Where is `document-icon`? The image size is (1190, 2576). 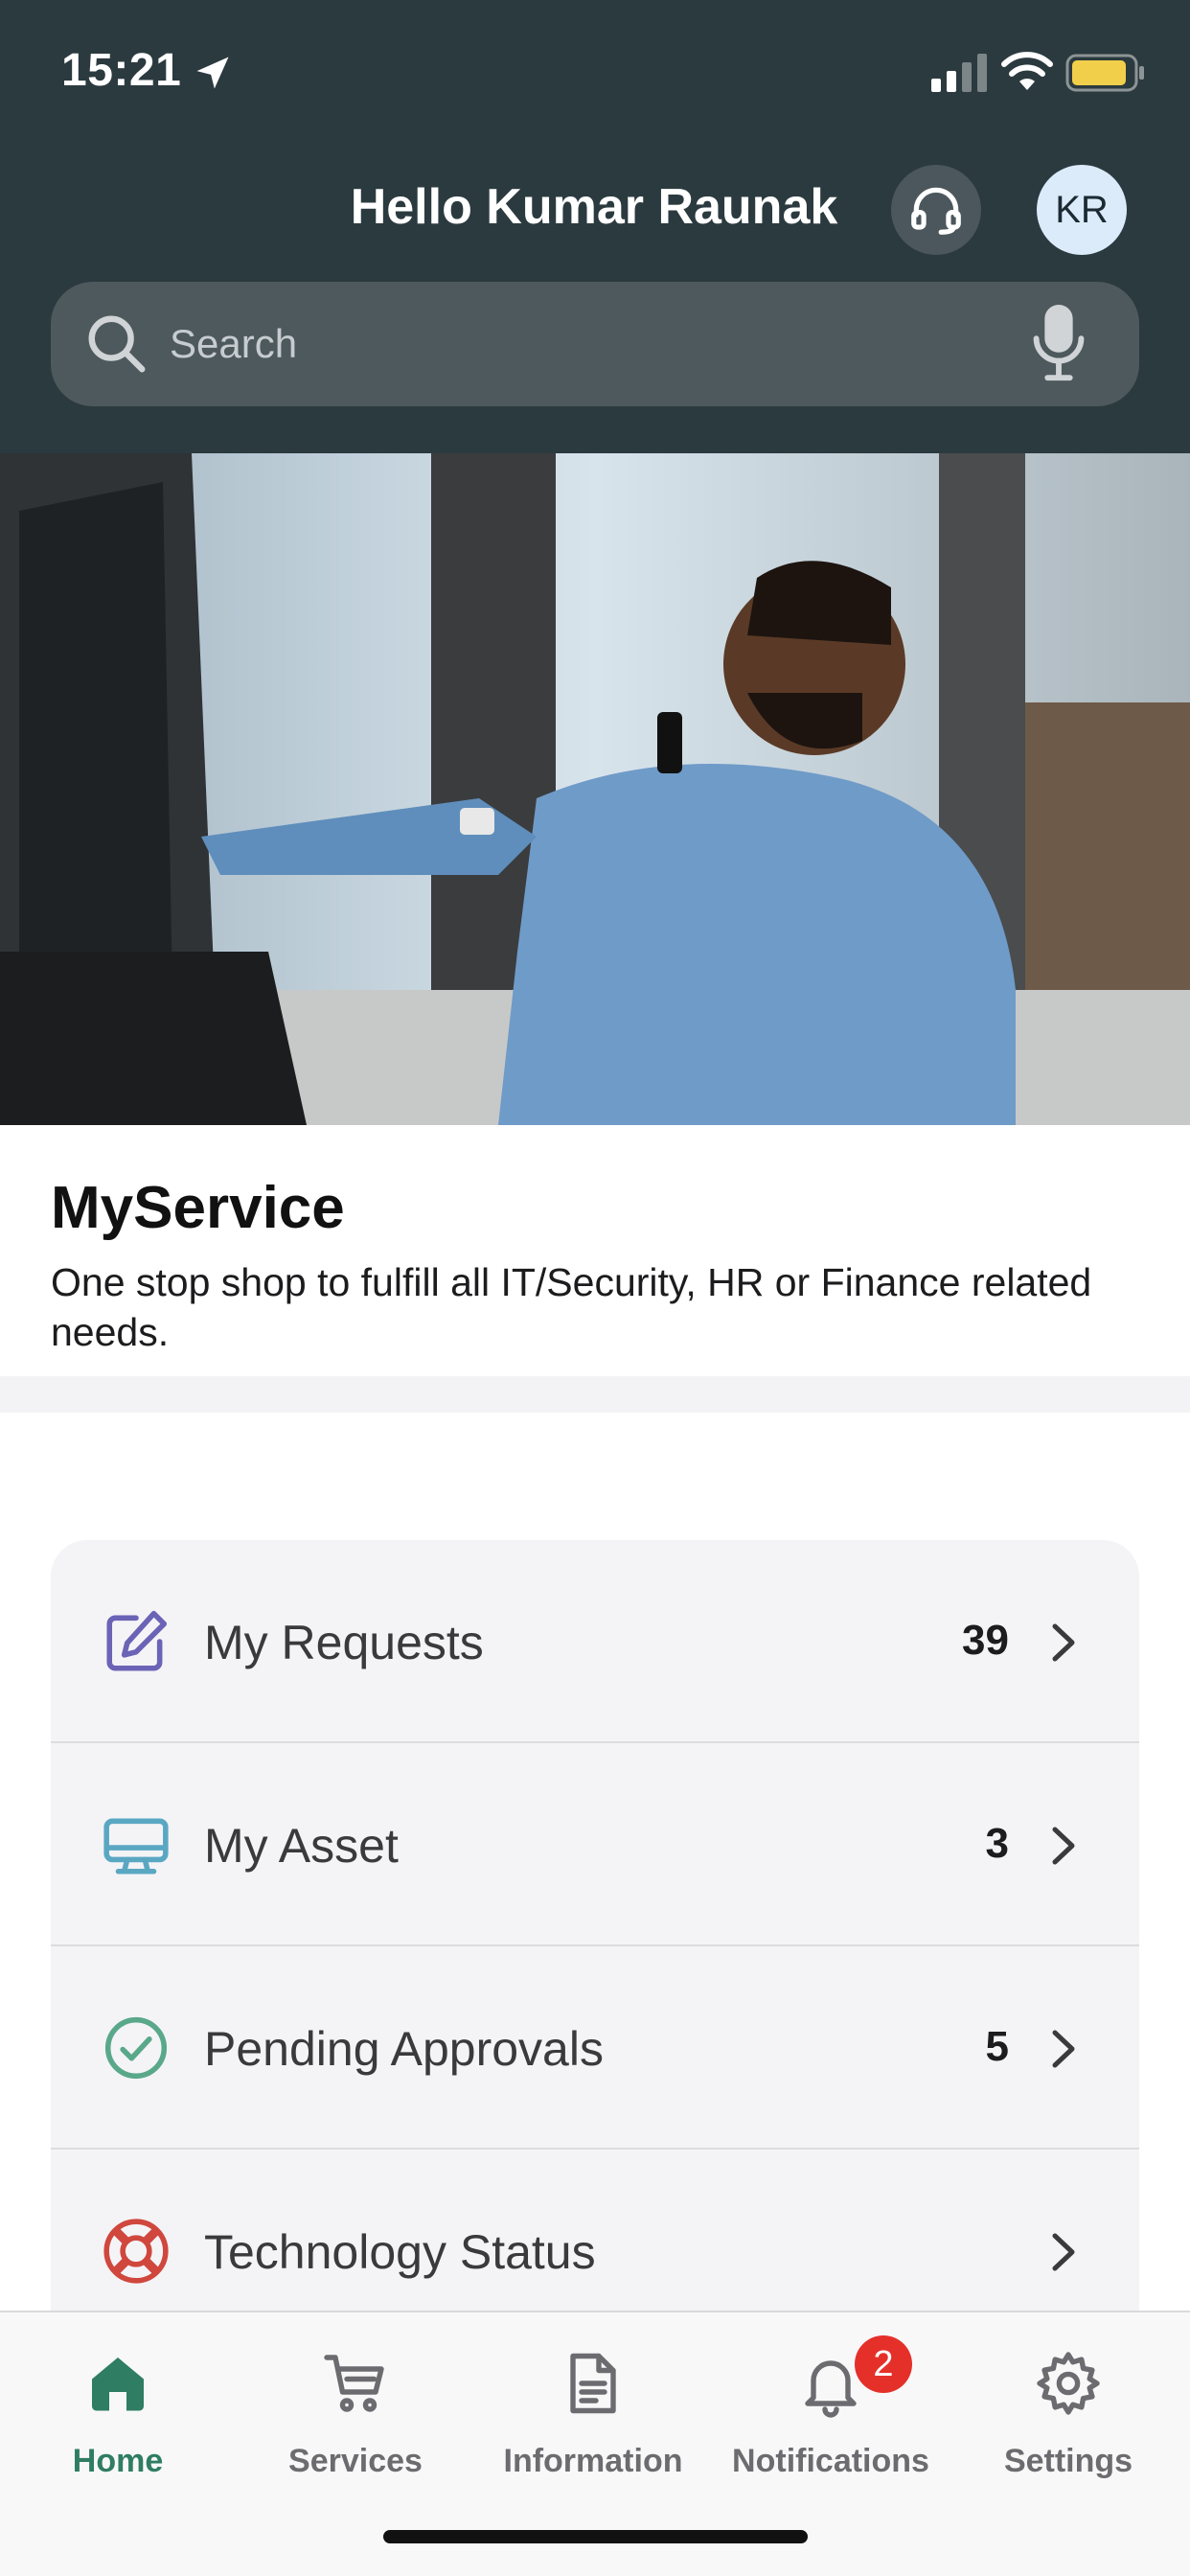
document-icon is located at coordinates (593, 2383).